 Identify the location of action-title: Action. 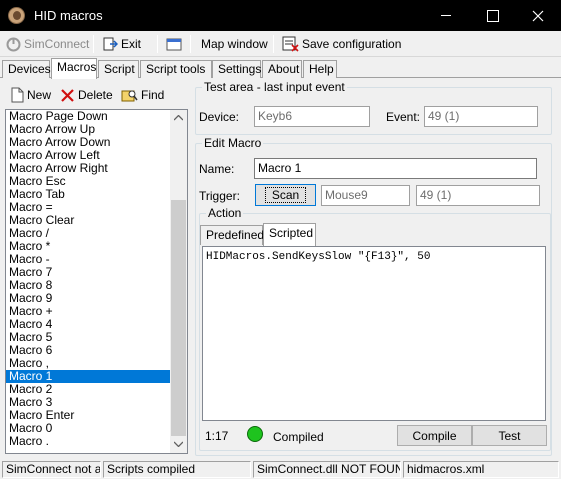
(225, 213).